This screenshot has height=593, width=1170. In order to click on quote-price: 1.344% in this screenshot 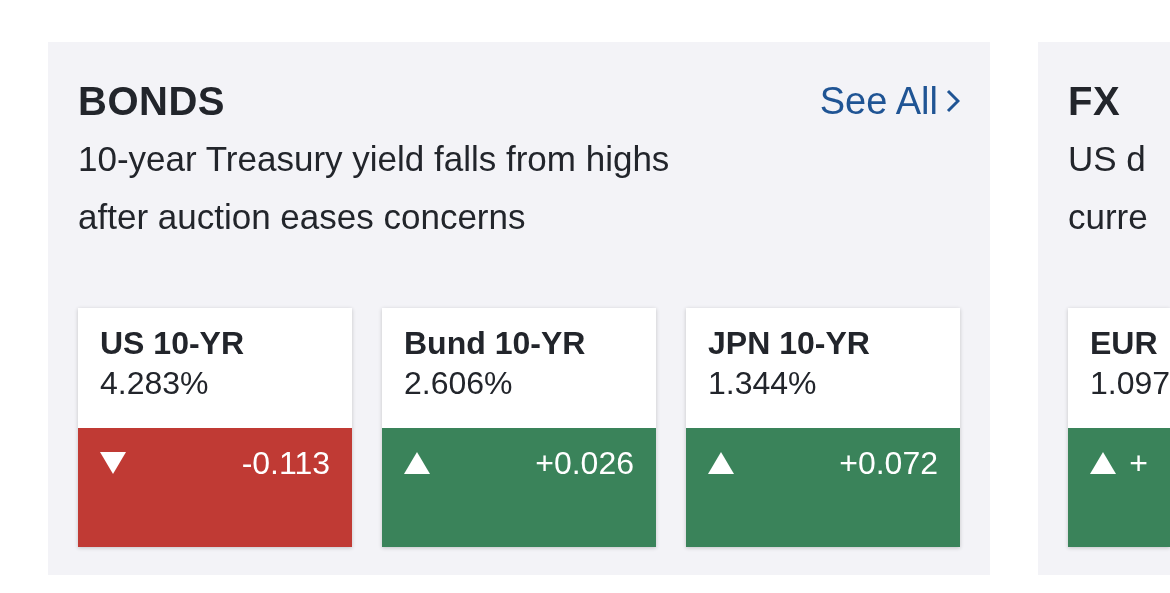, I will do `click(762, 383)`.